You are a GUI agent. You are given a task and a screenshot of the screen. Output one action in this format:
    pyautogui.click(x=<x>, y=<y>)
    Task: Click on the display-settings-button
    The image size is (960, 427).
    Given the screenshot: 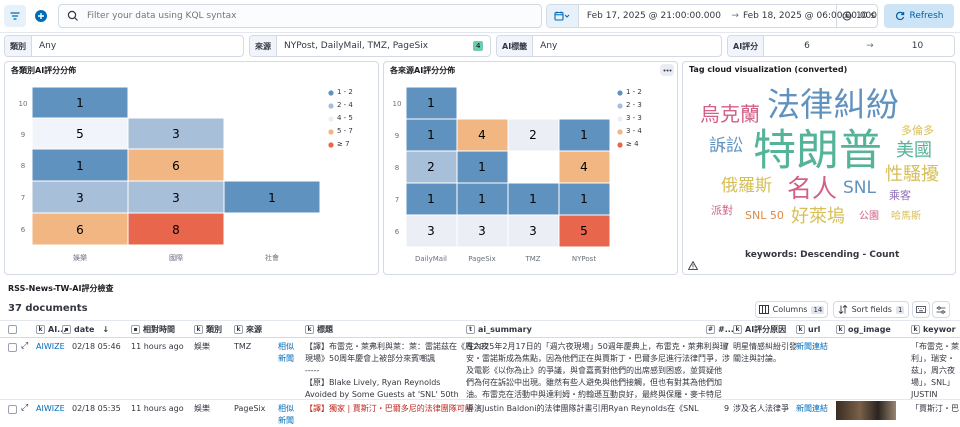 What is the action you would take?
    pyautogui.click(x=941, y=309)
    